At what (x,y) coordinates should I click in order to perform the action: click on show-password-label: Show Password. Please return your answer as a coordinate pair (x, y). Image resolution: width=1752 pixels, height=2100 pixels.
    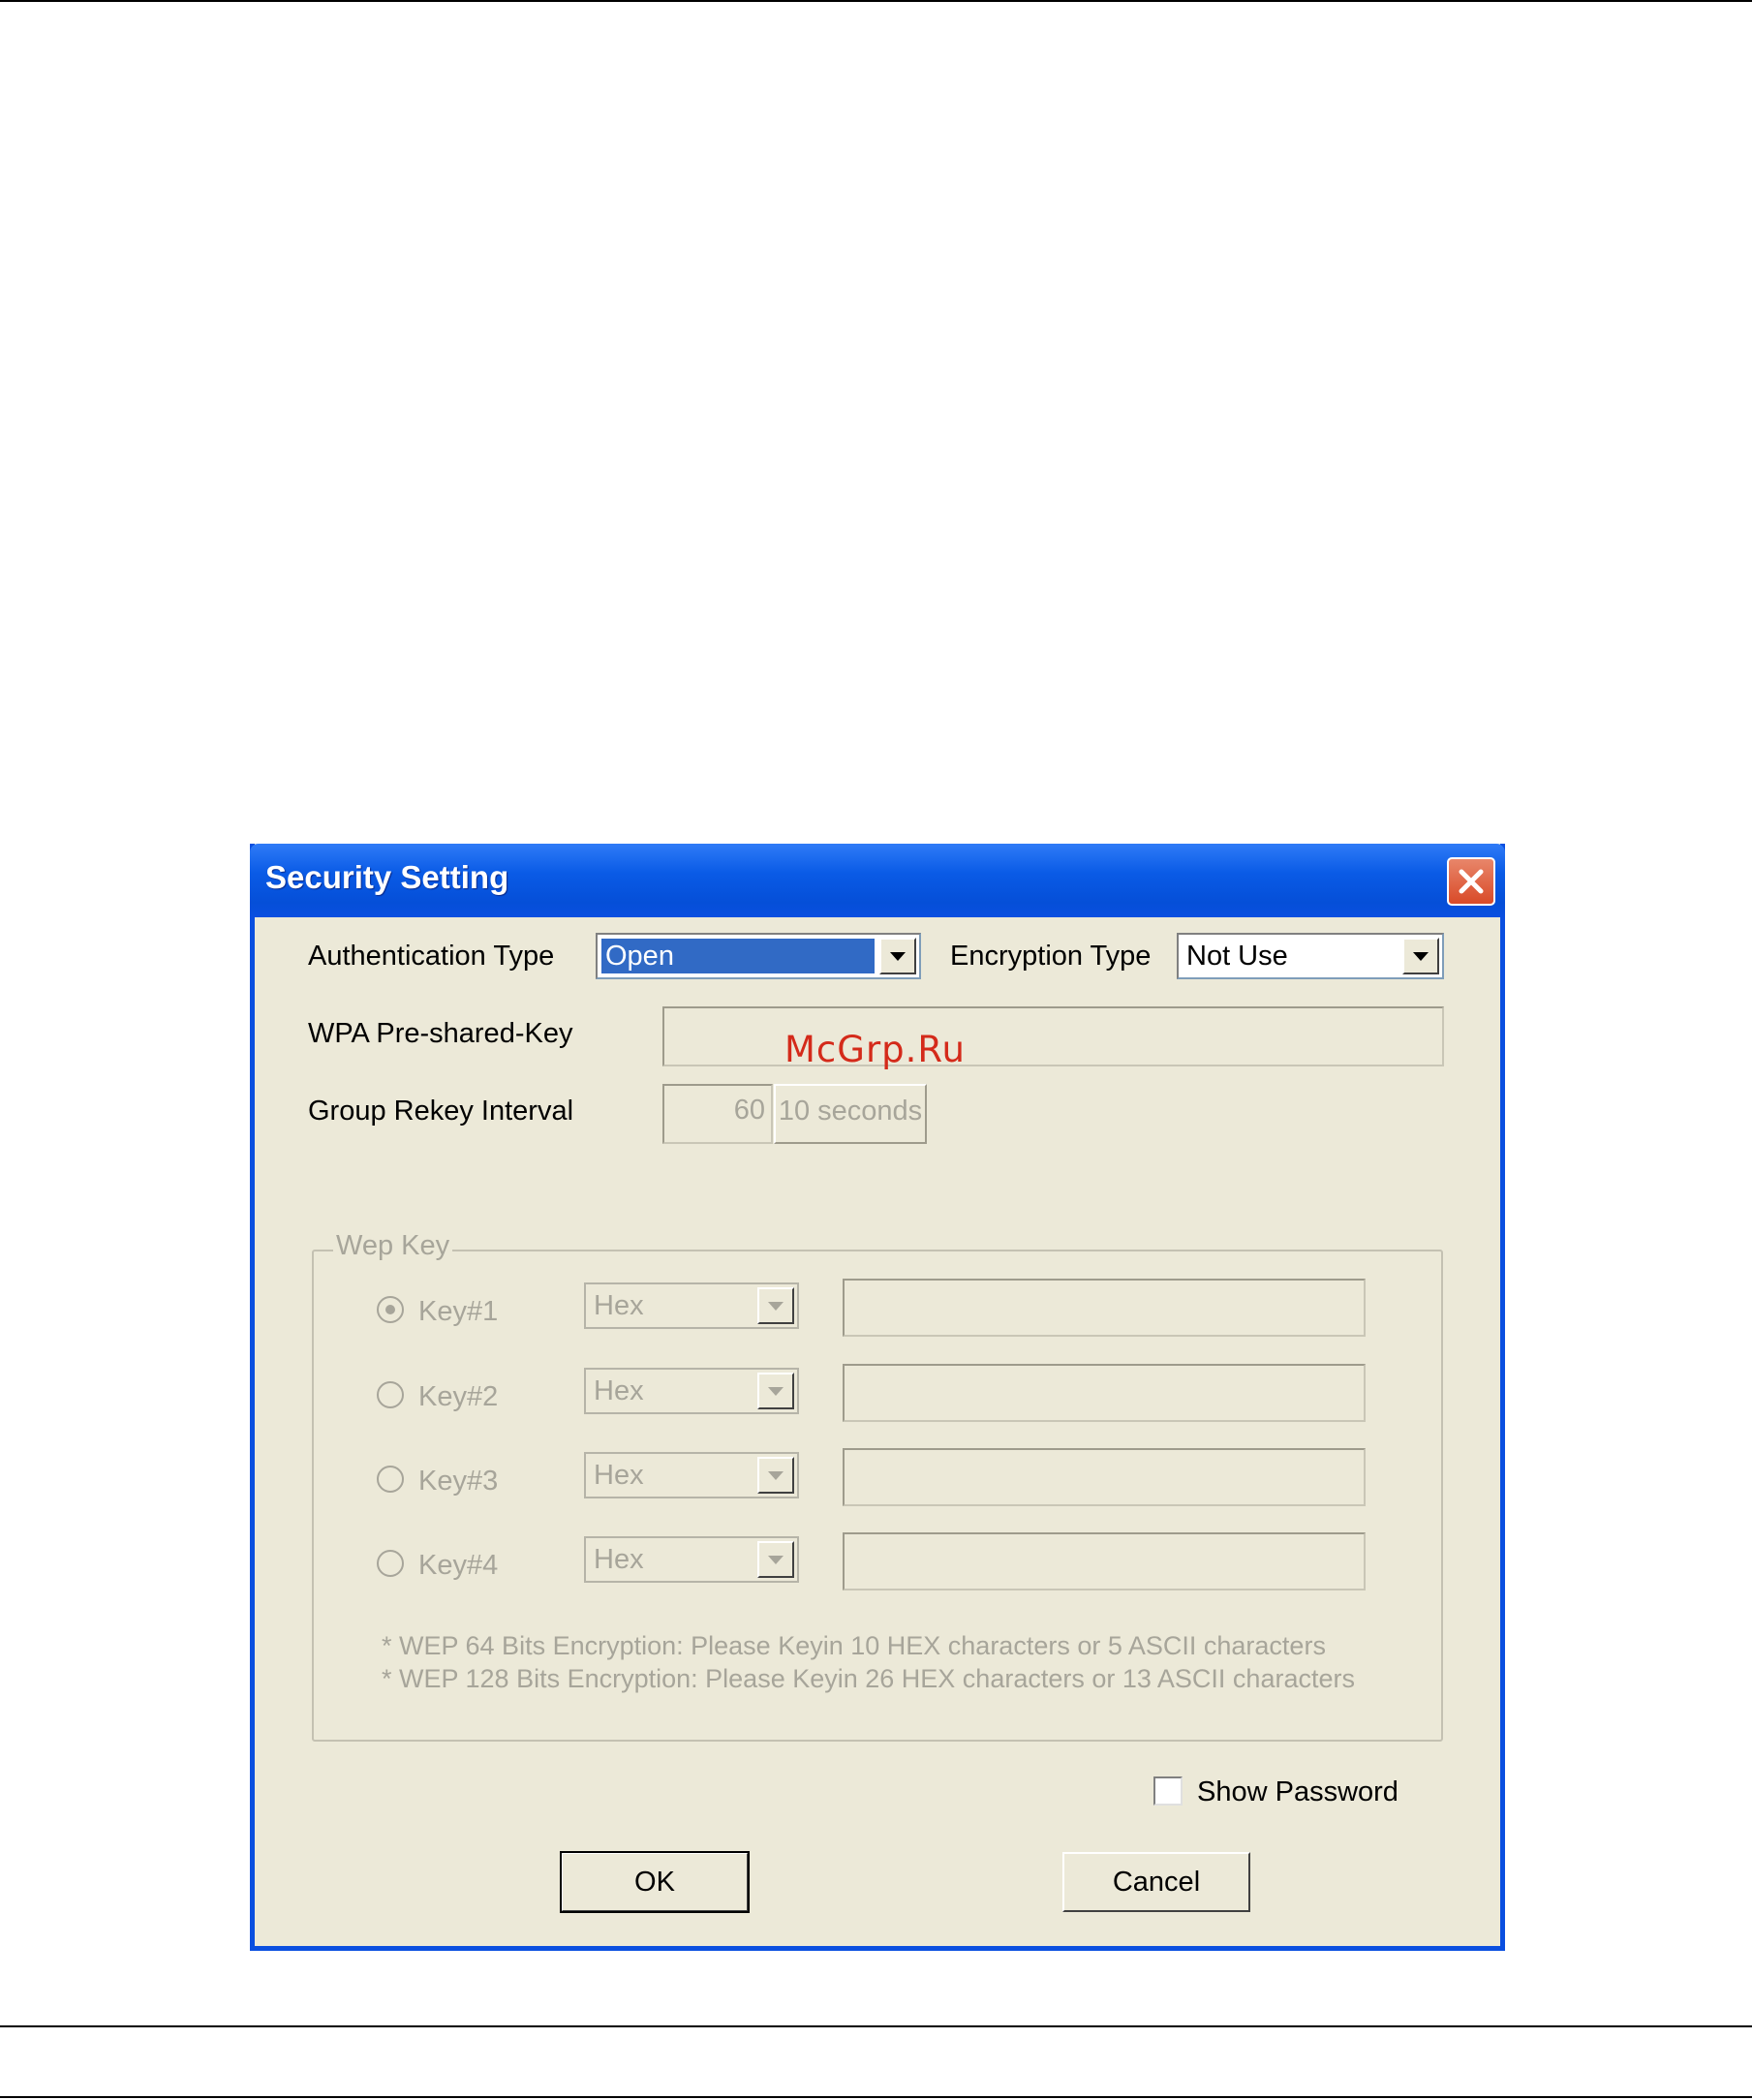
    Looking at the image, I should click on (1298, 1791).